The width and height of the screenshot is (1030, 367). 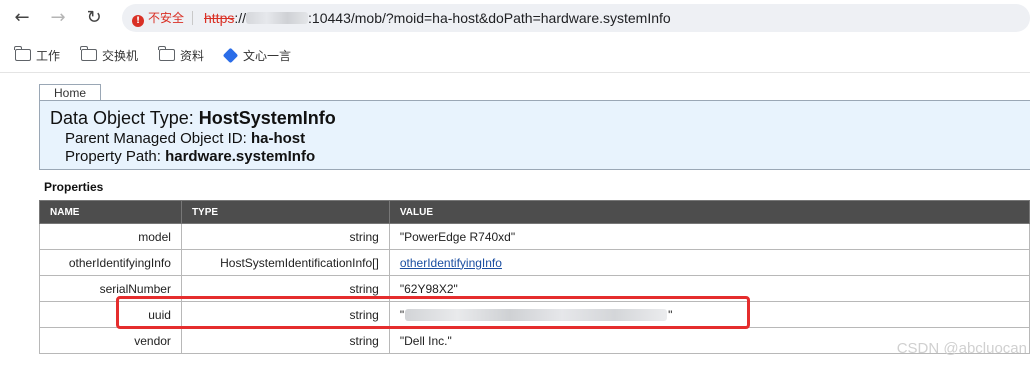 I want to click on parent-value: ha-host, so click(x=278, y=138).